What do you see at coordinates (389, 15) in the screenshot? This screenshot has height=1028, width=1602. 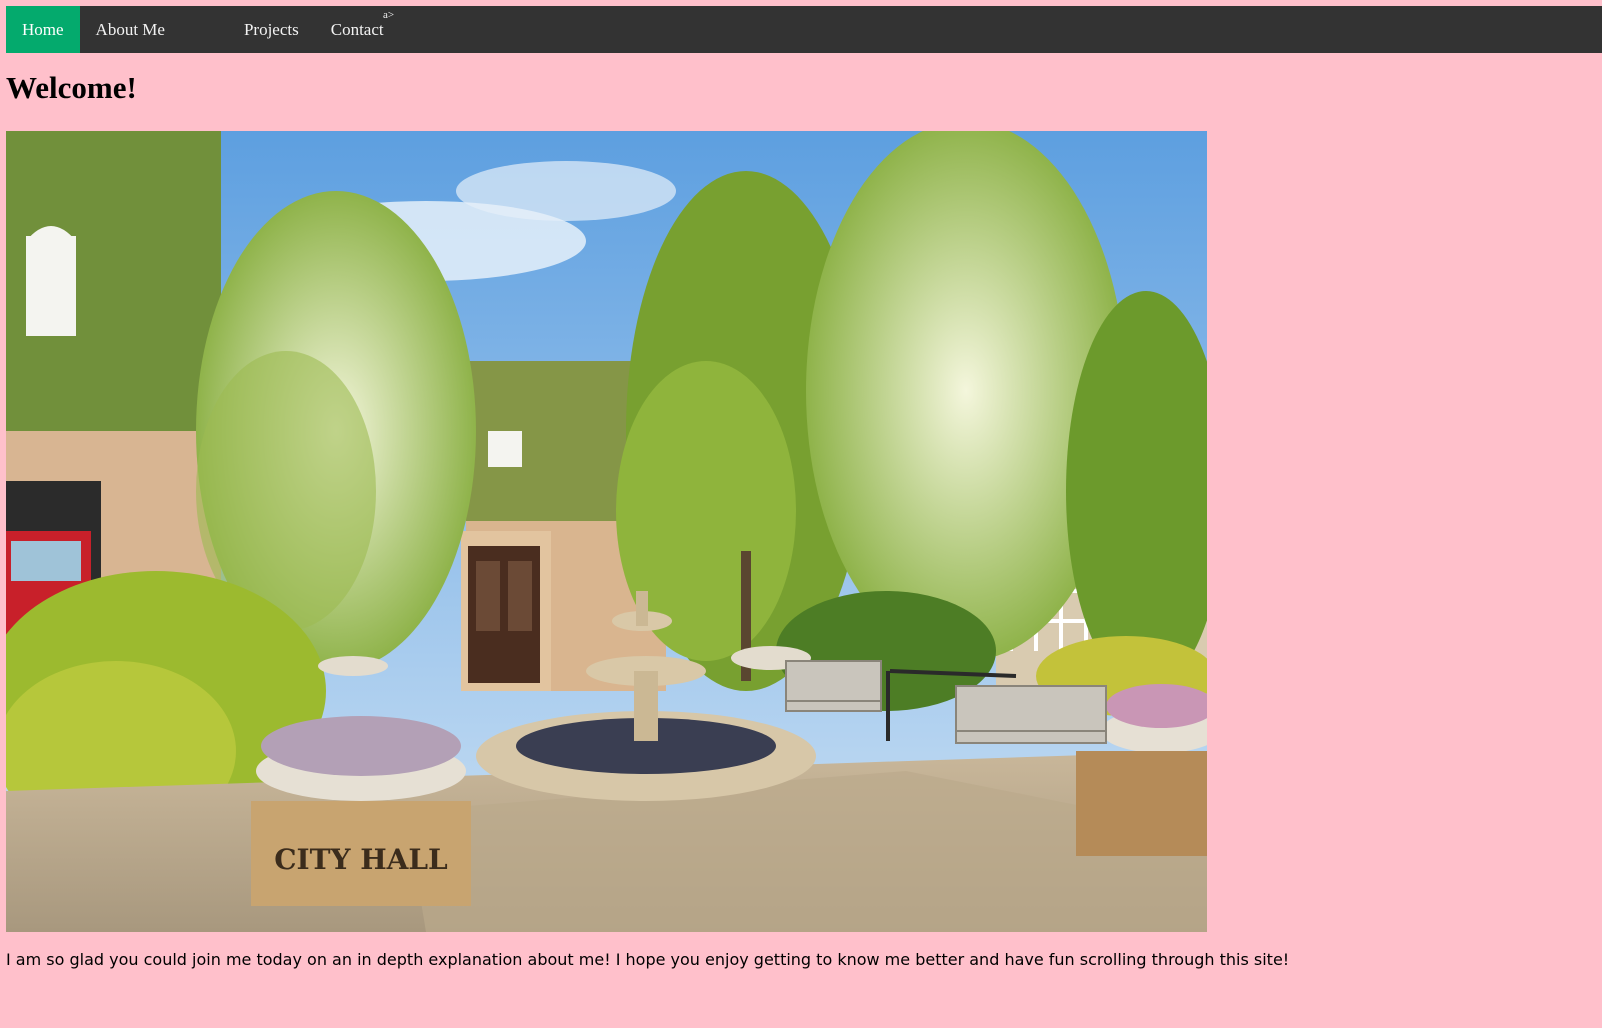 I see `stray-markup-text: a>` at bounding box center [389, 15].